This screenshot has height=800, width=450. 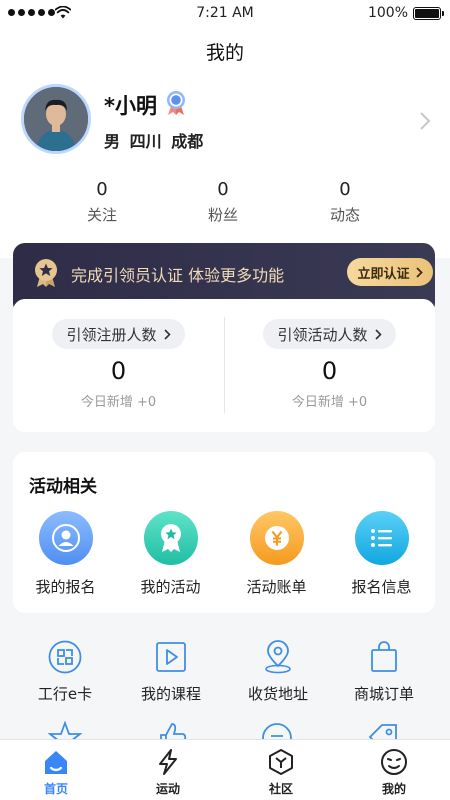 What do you see at coordinates (55, 789) in the screenshot?
I see `tab-label: 首页` at bounding box center [55, 789].